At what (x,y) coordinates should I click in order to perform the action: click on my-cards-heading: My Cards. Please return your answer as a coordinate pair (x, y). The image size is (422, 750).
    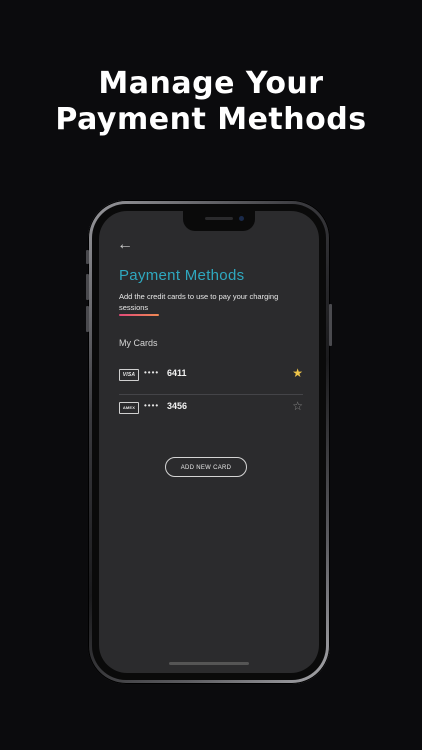
    Looking at the image, I should click on (138, 343).